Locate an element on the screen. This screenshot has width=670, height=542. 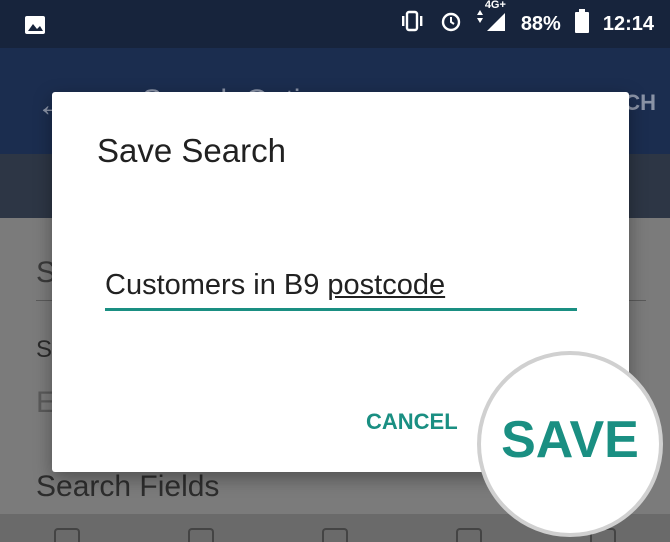
vibrate-icon is located at coordinates (412, 24).